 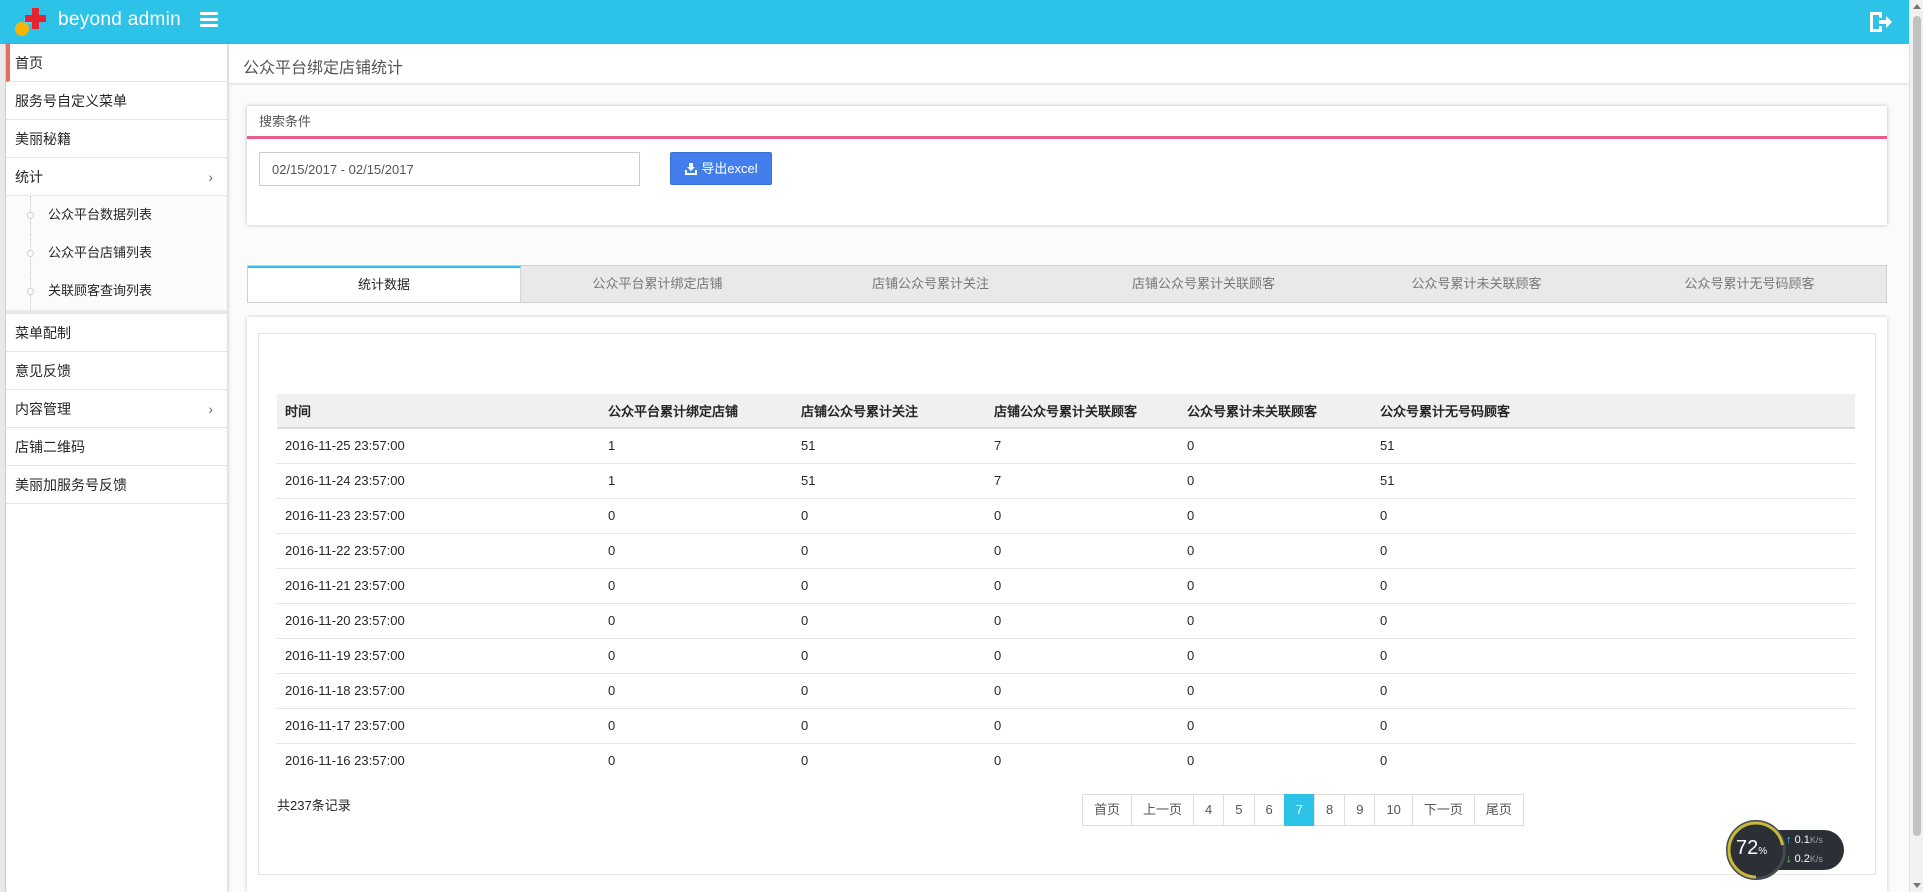 What do you see at coordinates (961, 22) in the screenshot?
I see `top-navbar: beyond admin` at bounding box center [961, 22].